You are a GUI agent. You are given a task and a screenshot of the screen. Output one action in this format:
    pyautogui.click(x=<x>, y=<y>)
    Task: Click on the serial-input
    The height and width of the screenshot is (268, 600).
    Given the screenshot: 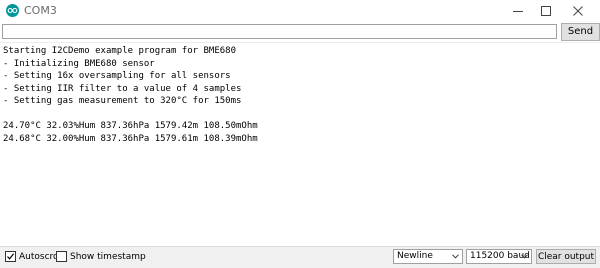 What is the action you would take?
    pyautogui.click(x=279, y=31)
    